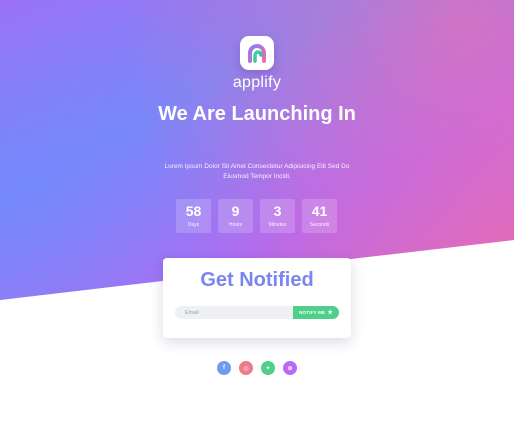 This screenshot has height=425, width=514. I want to click on facebook-icon: f, so click(224, 368).